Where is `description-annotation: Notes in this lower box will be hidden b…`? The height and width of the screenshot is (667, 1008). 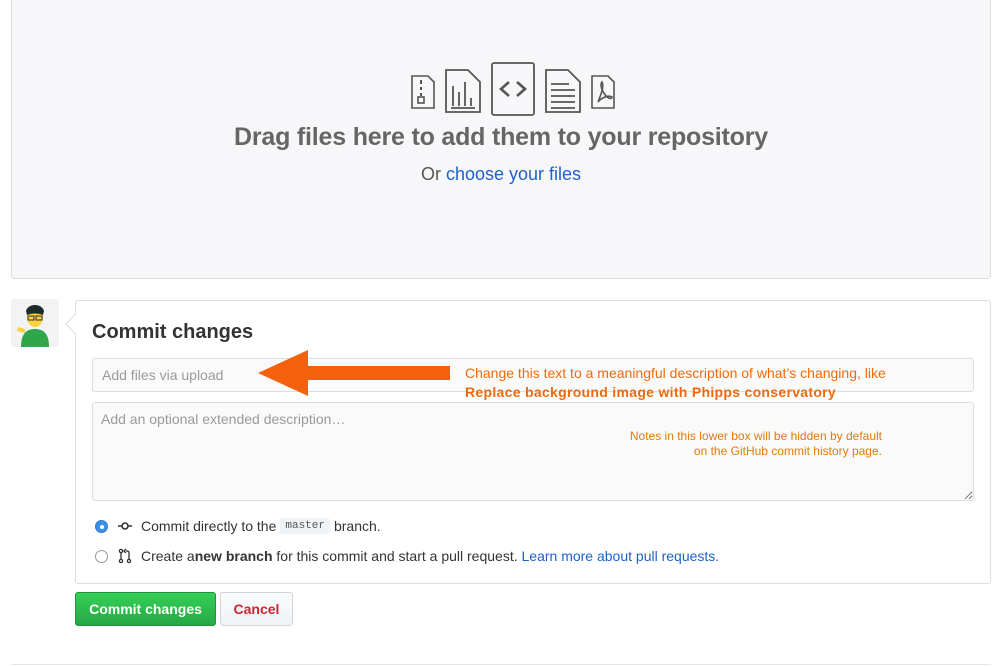
description-annotation: Notes in this lower box will be hidden b… is located at coordinates (736, 444).